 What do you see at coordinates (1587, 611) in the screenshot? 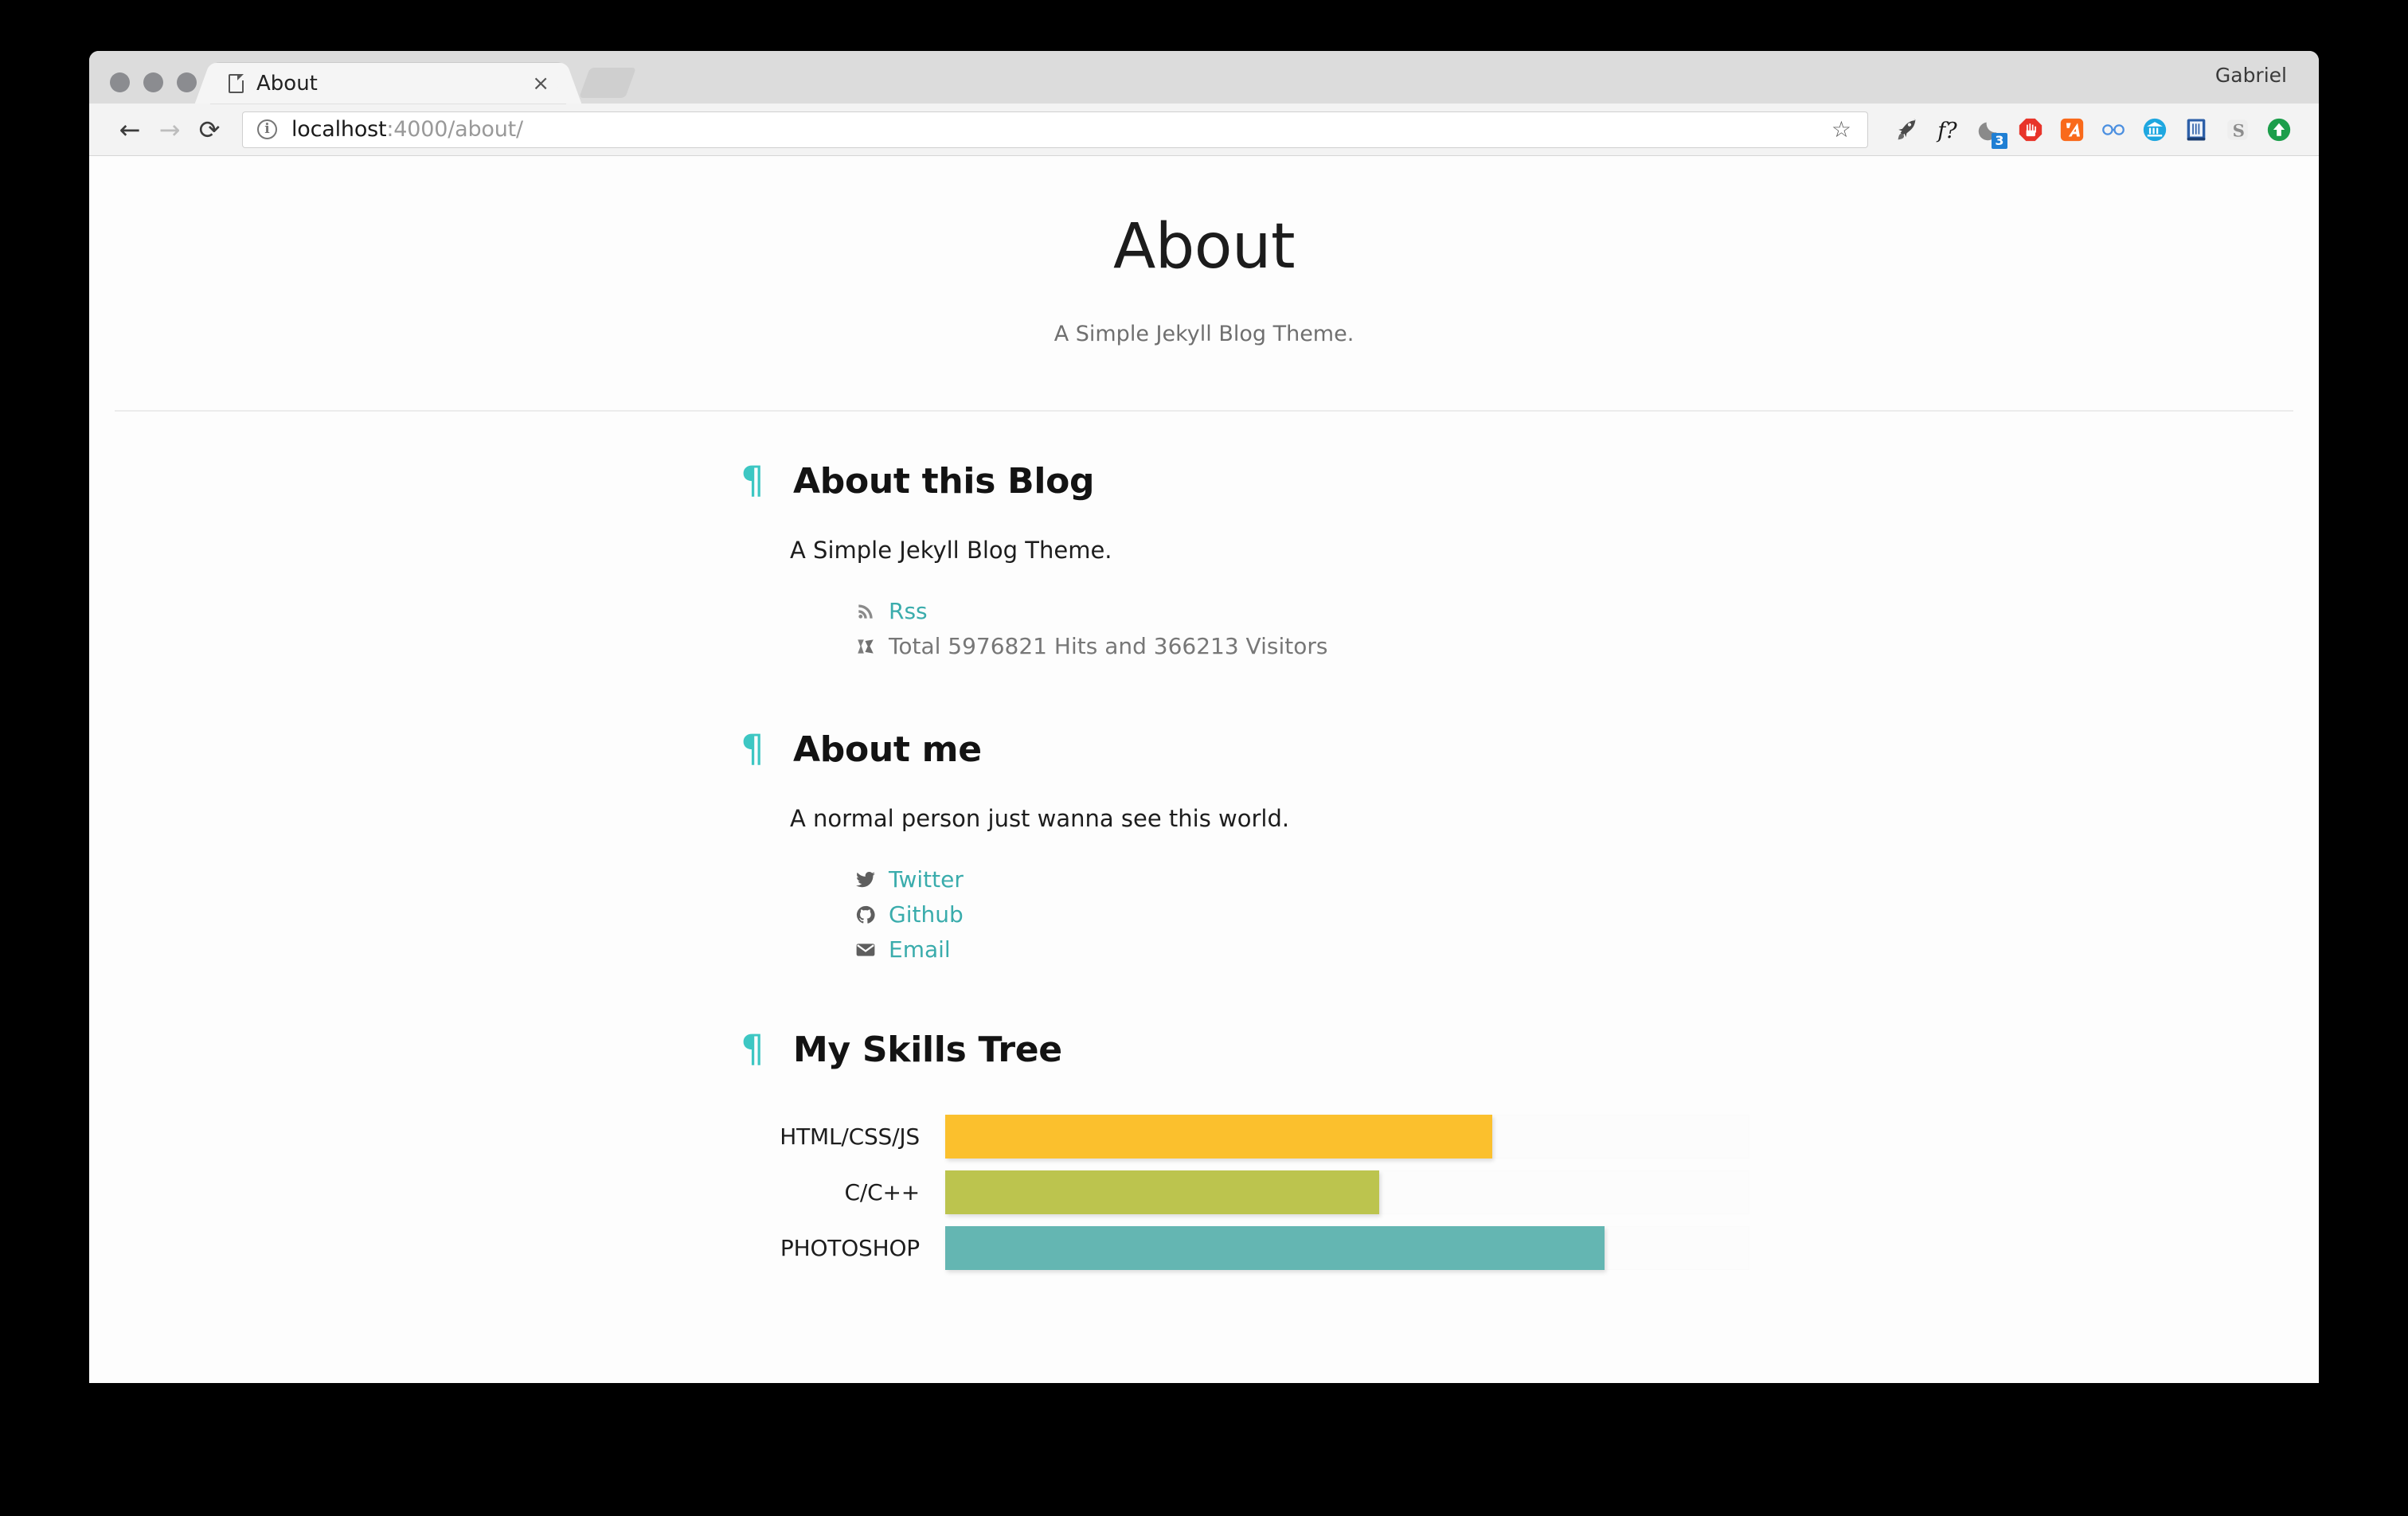
I see `list-item: Rss` at bounding box center [1587, 611].